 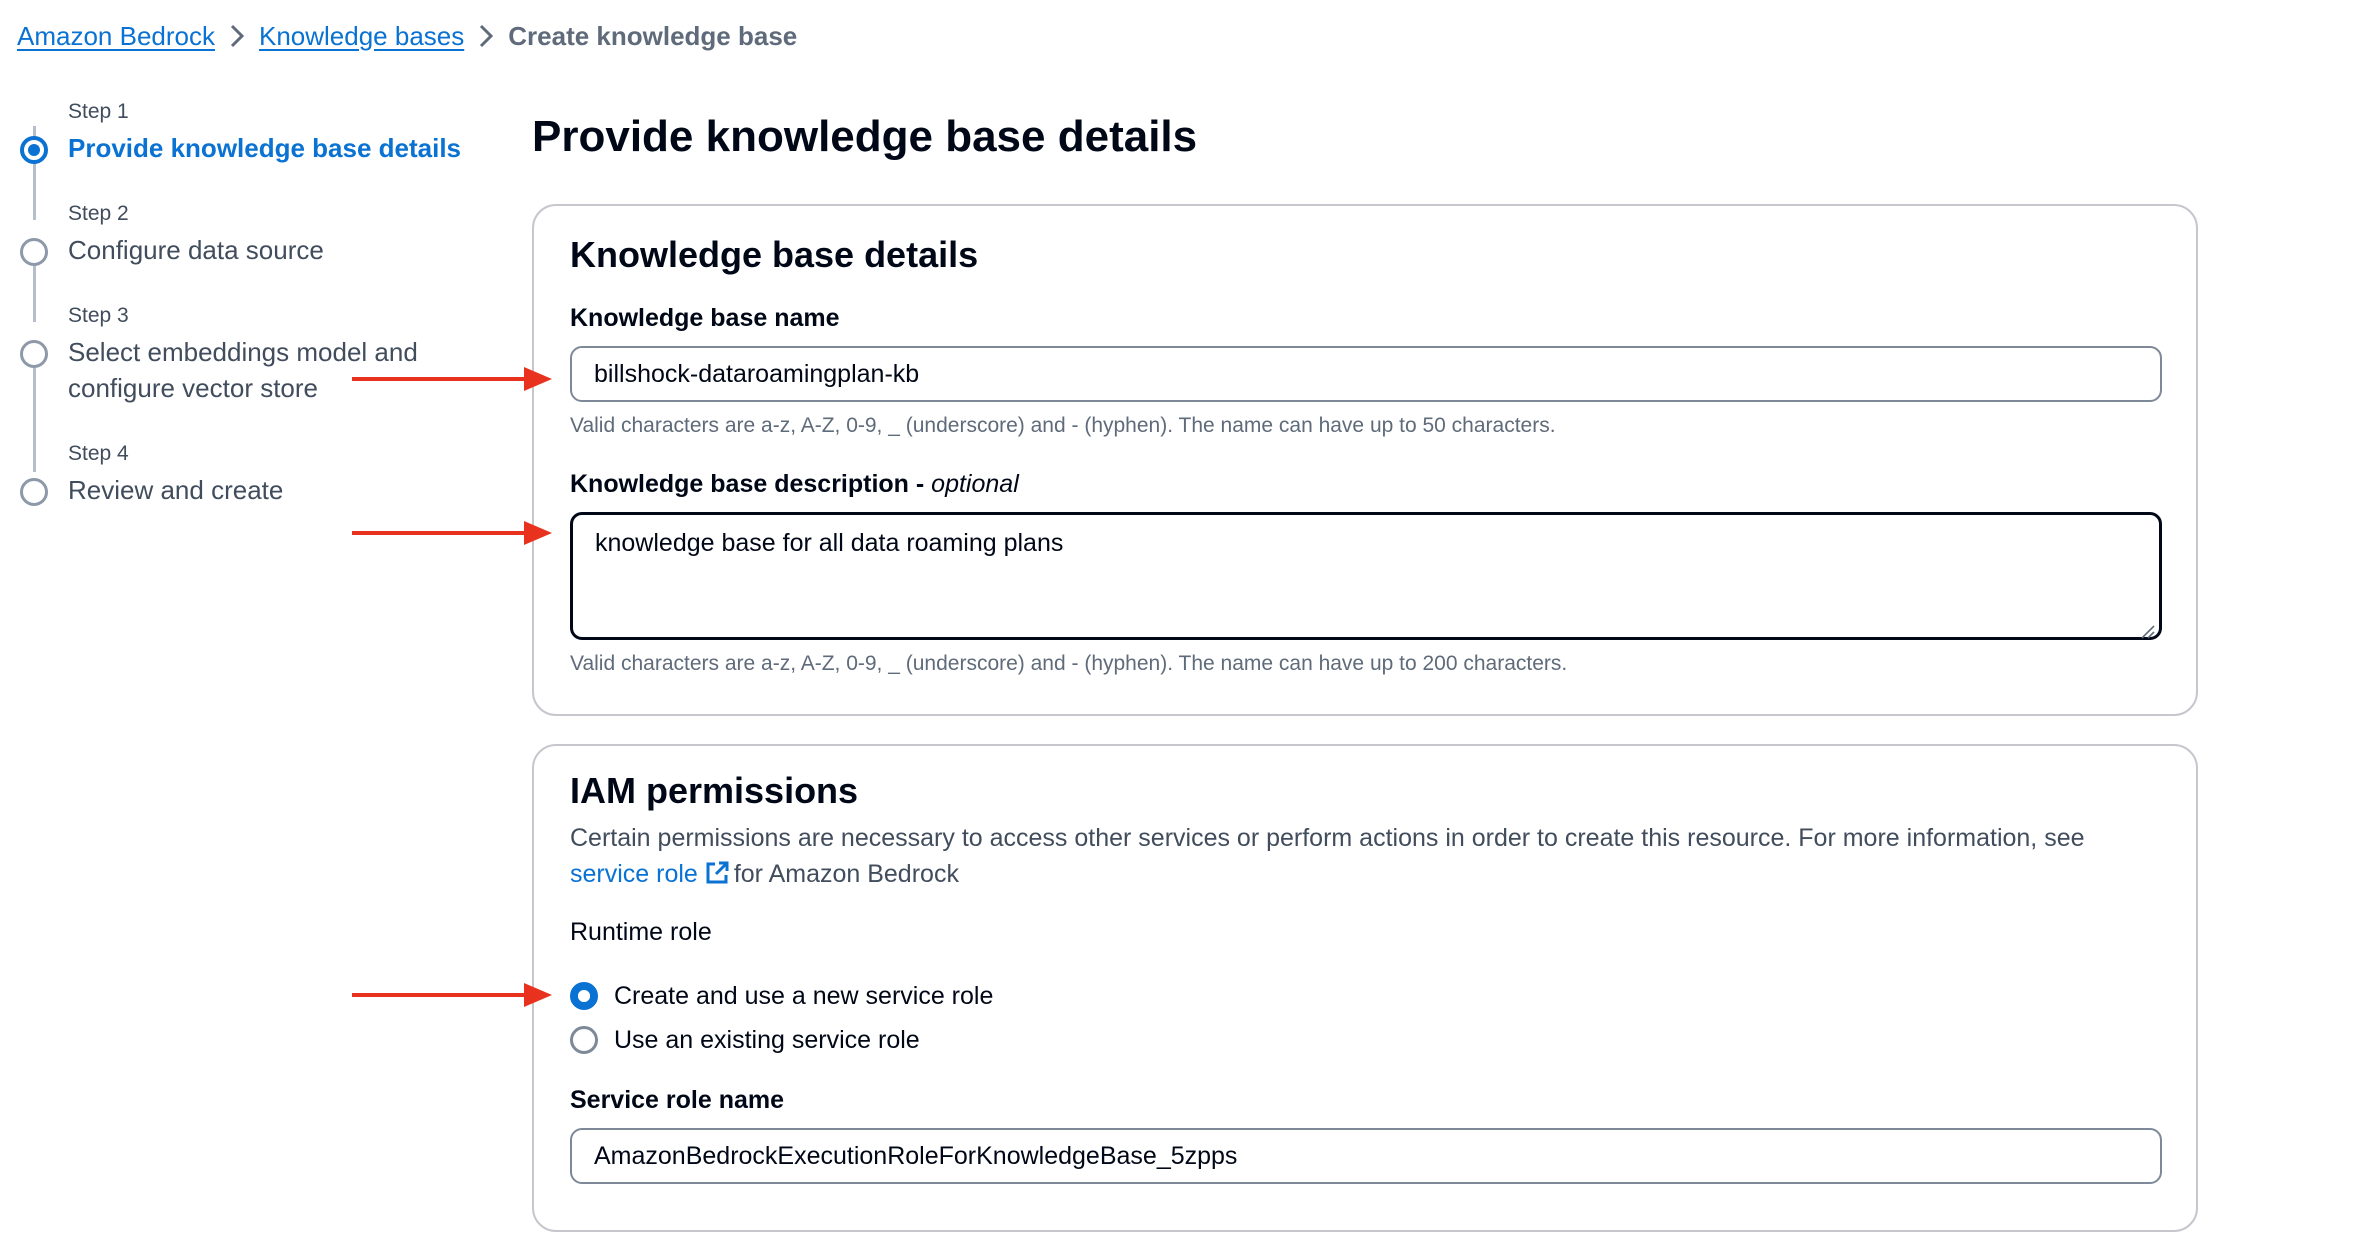 What do you see at coordinates (34, 252) in the screenshot?
I see `step-2-circle-icon` at bounding box center [34, 252].